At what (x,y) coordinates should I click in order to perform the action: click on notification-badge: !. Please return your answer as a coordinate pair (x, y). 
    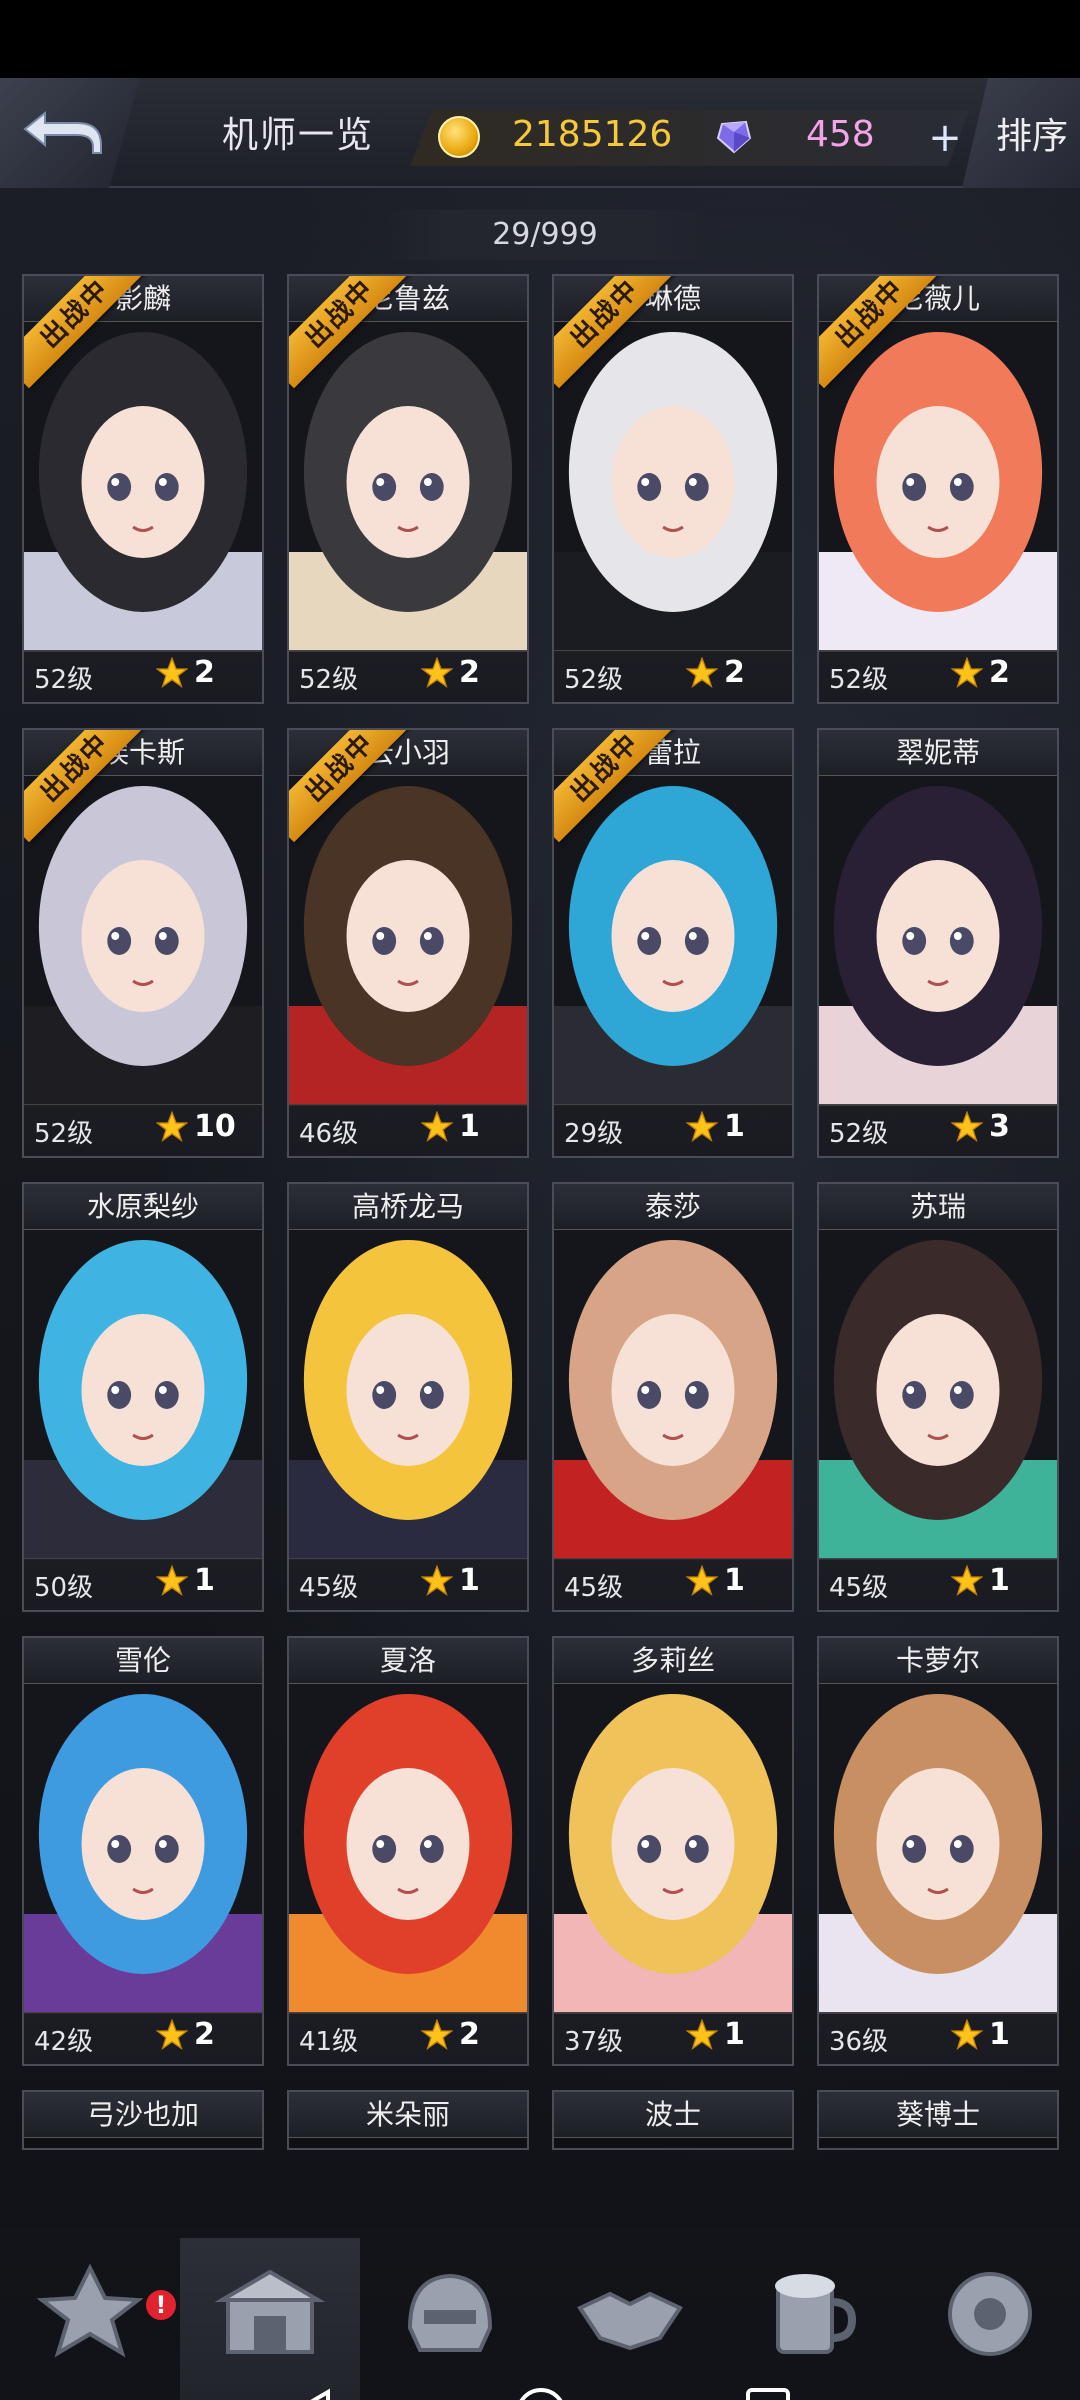
    Looking at the image, I should click on (161, 2305).